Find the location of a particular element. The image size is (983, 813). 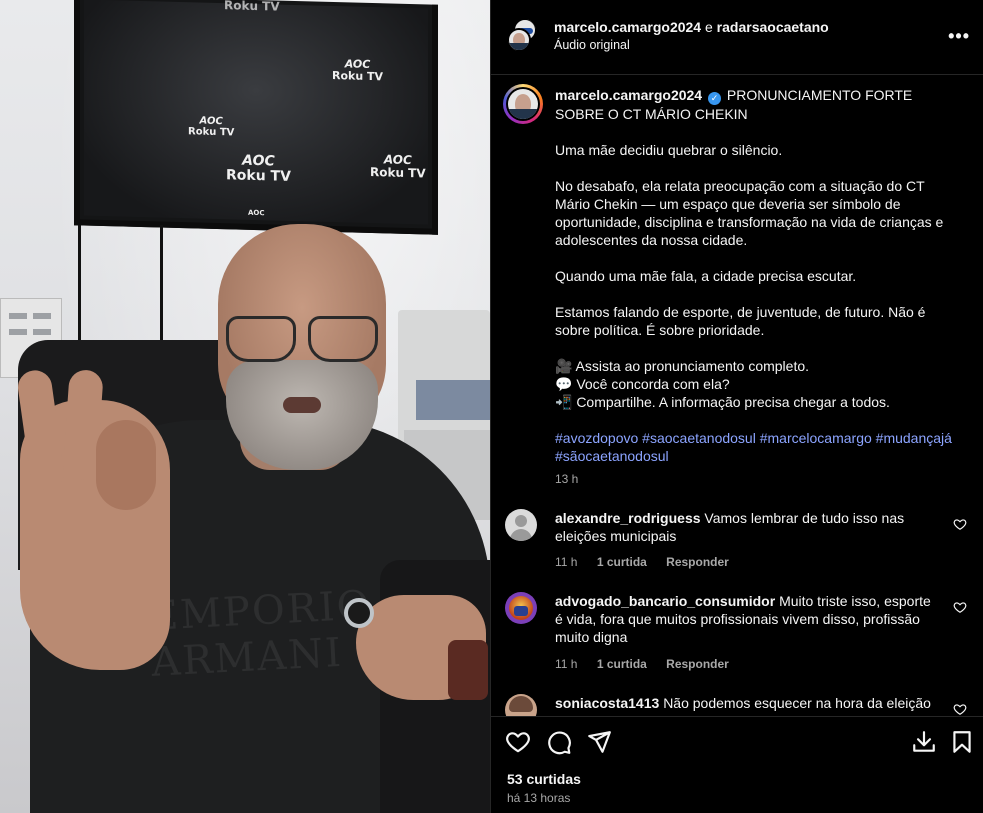

header-user-2: radarsaocaetano is located at coordinates (773, 27).